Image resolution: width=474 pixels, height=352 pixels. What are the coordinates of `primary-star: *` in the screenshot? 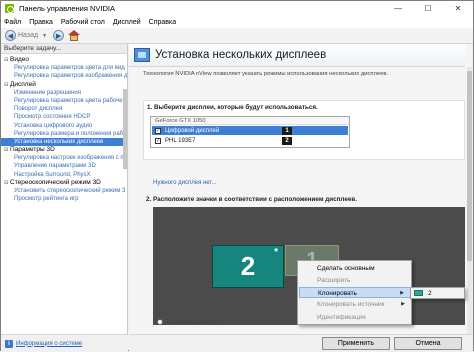 It's located at (276, 252).